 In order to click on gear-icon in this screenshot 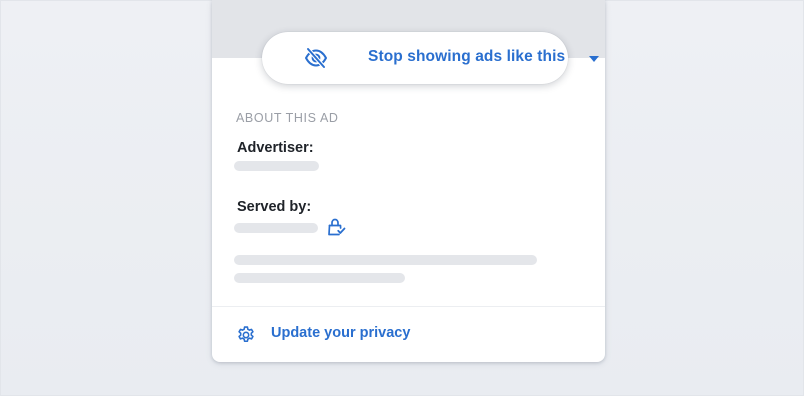, I will do `click(246, 334)`.